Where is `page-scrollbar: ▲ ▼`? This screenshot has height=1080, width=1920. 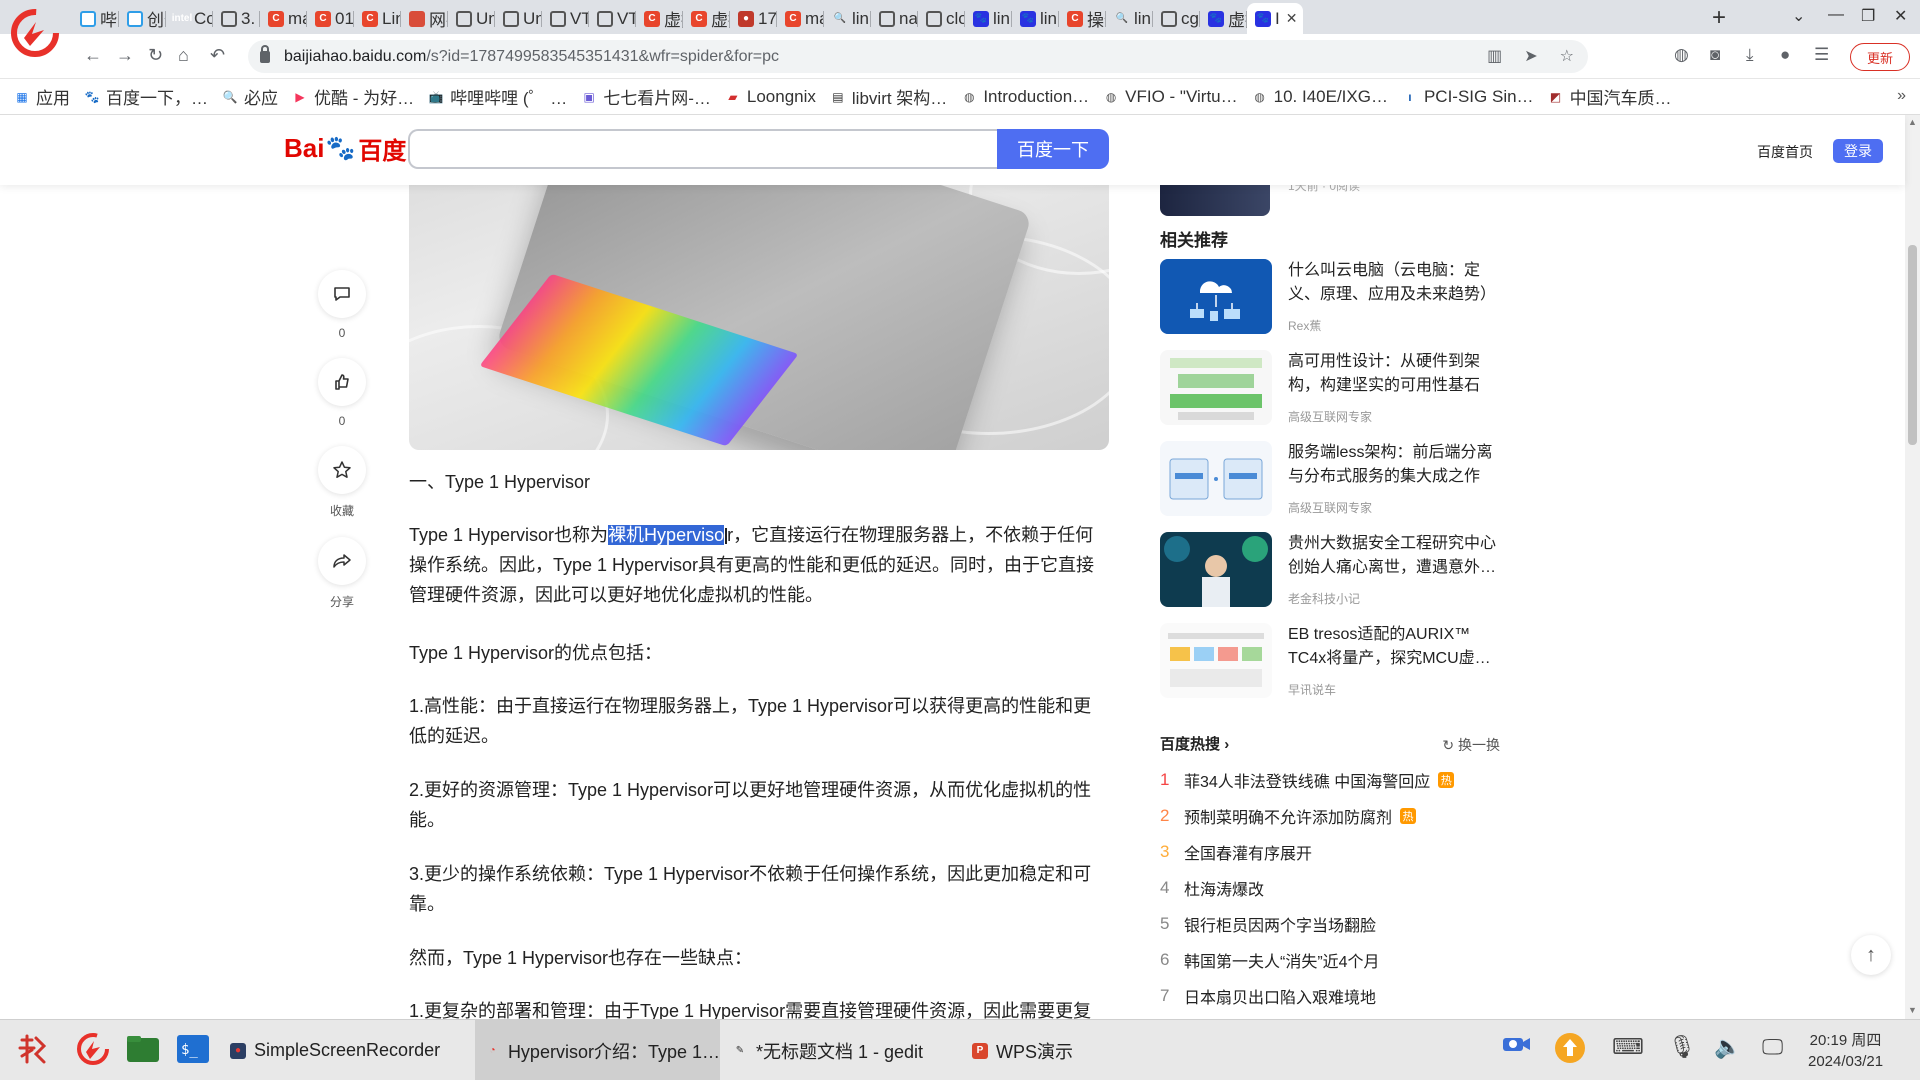
page-scrollbar: ▲ ▼ is located at coordinates (1912, 567).